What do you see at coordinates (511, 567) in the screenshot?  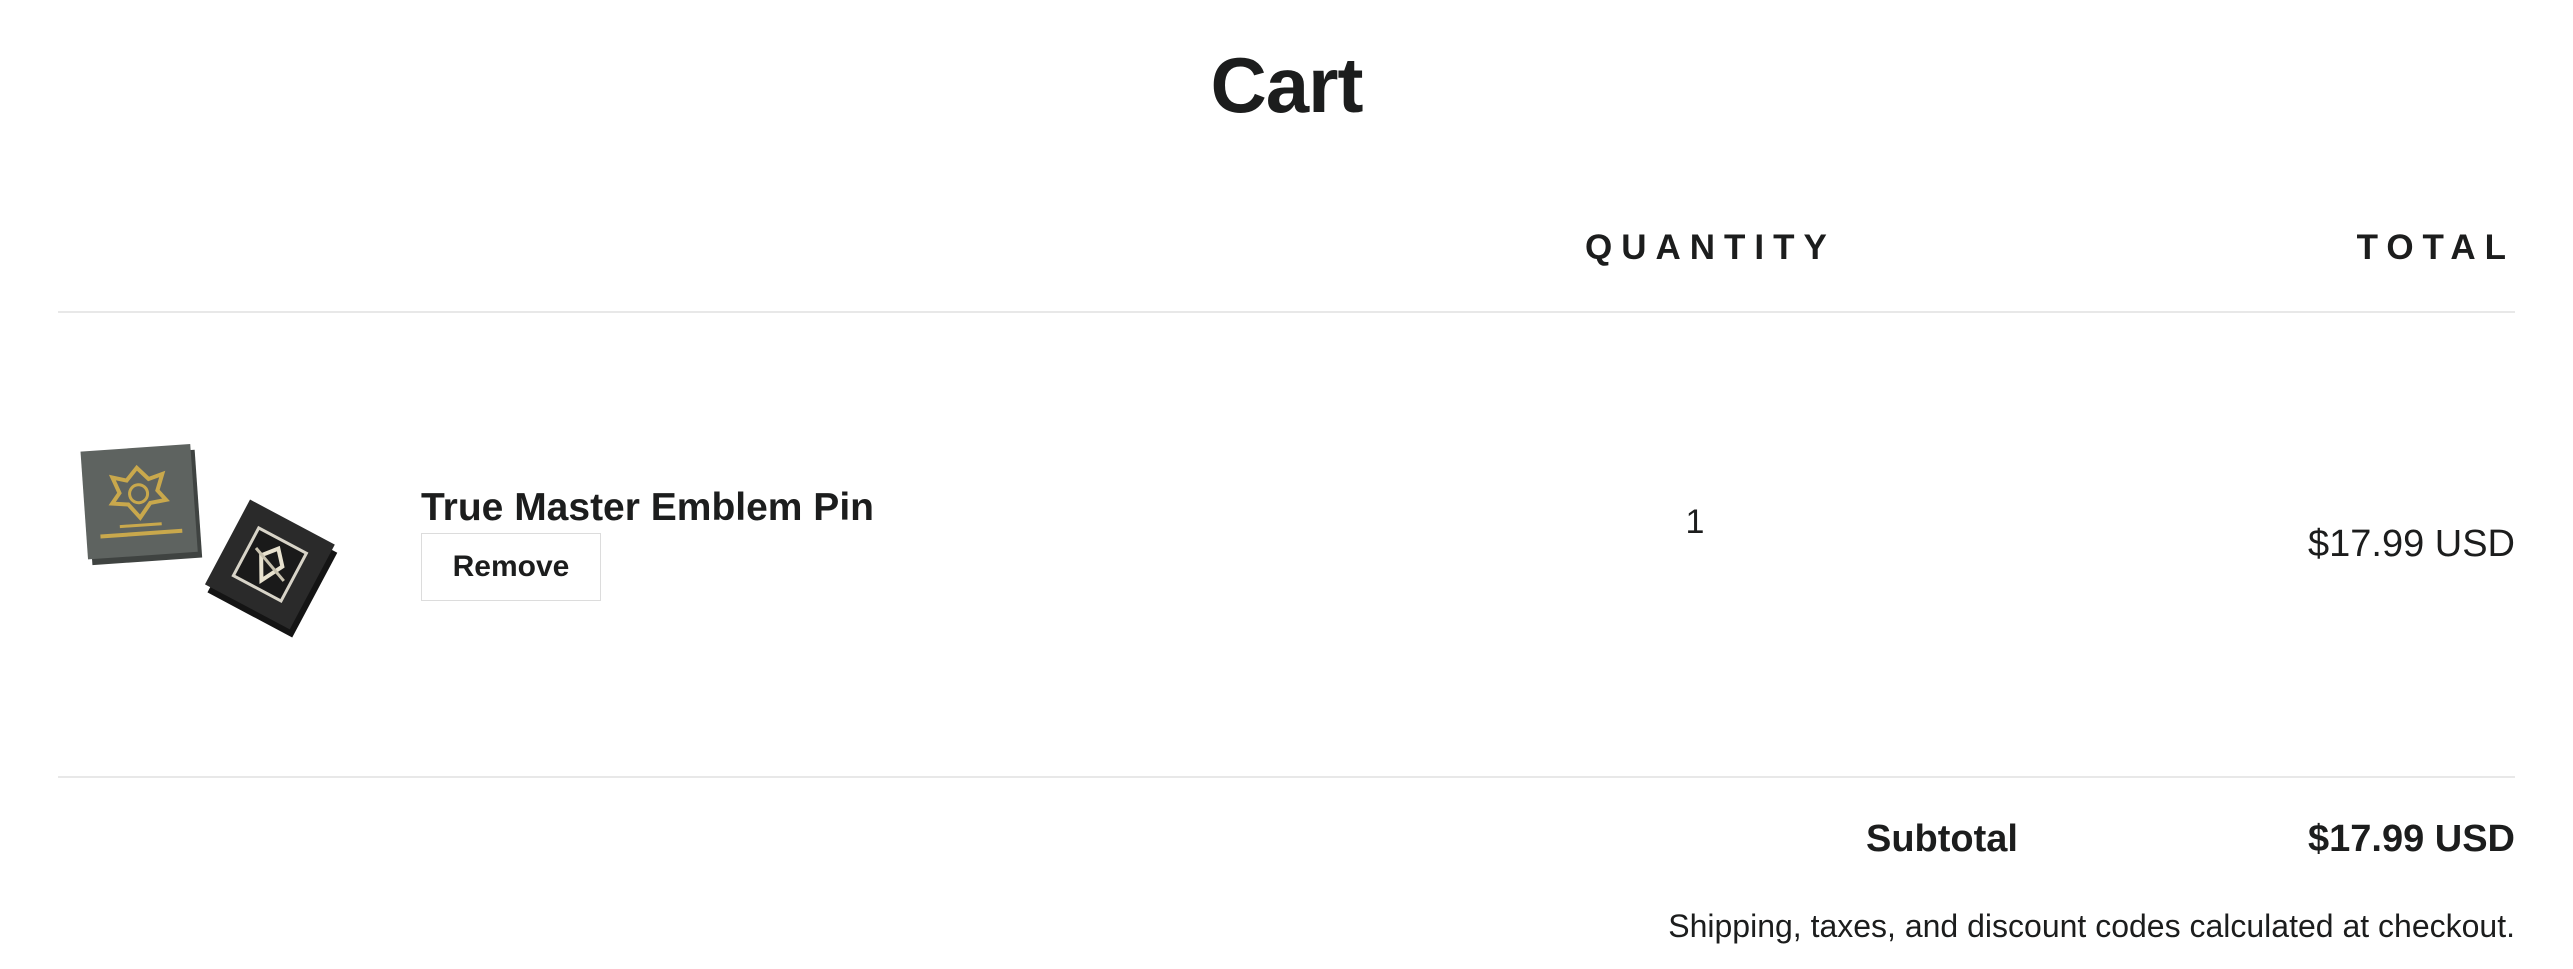 I see `remove-button: Remove` at bounding box center [511, 567].